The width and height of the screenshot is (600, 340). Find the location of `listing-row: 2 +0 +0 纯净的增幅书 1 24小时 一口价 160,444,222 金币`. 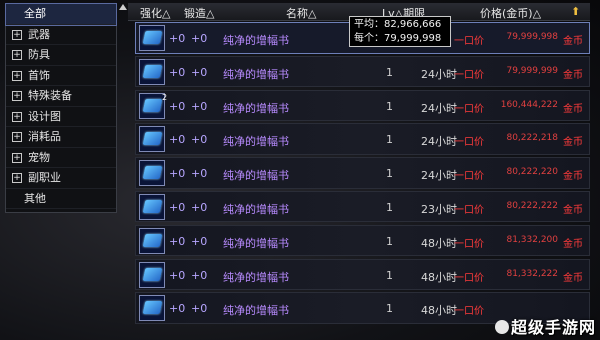

listing-row: 2 +0 +0 纯净的增幅书 1 24小时 一口价 160,444,222 金币 is located at coordinates (362, 105).